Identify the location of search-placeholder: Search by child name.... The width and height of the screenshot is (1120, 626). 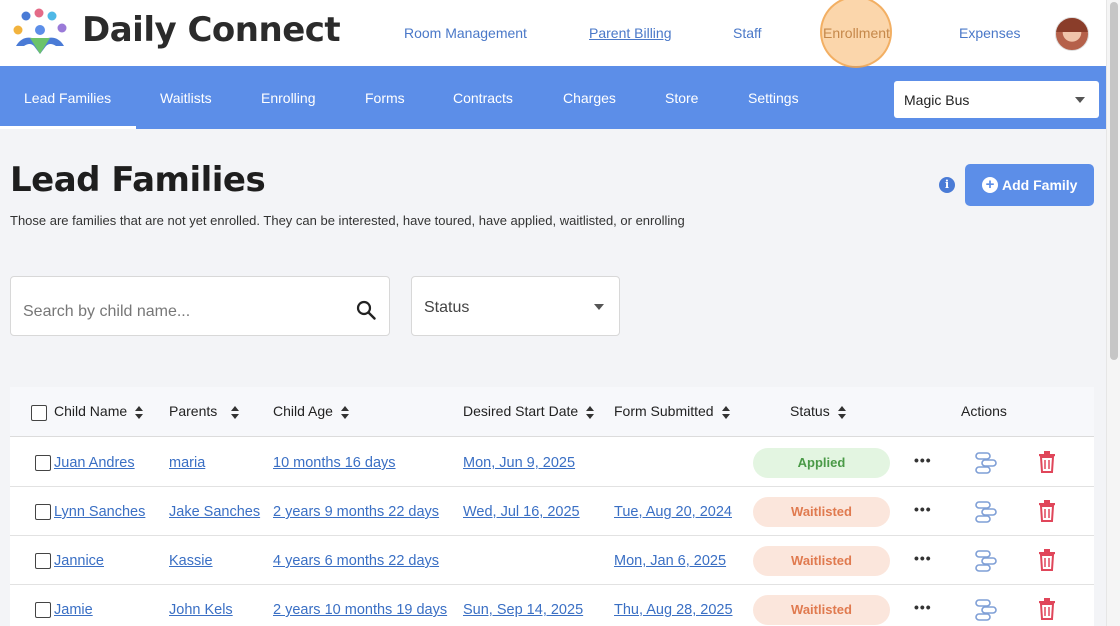
(107, 311).